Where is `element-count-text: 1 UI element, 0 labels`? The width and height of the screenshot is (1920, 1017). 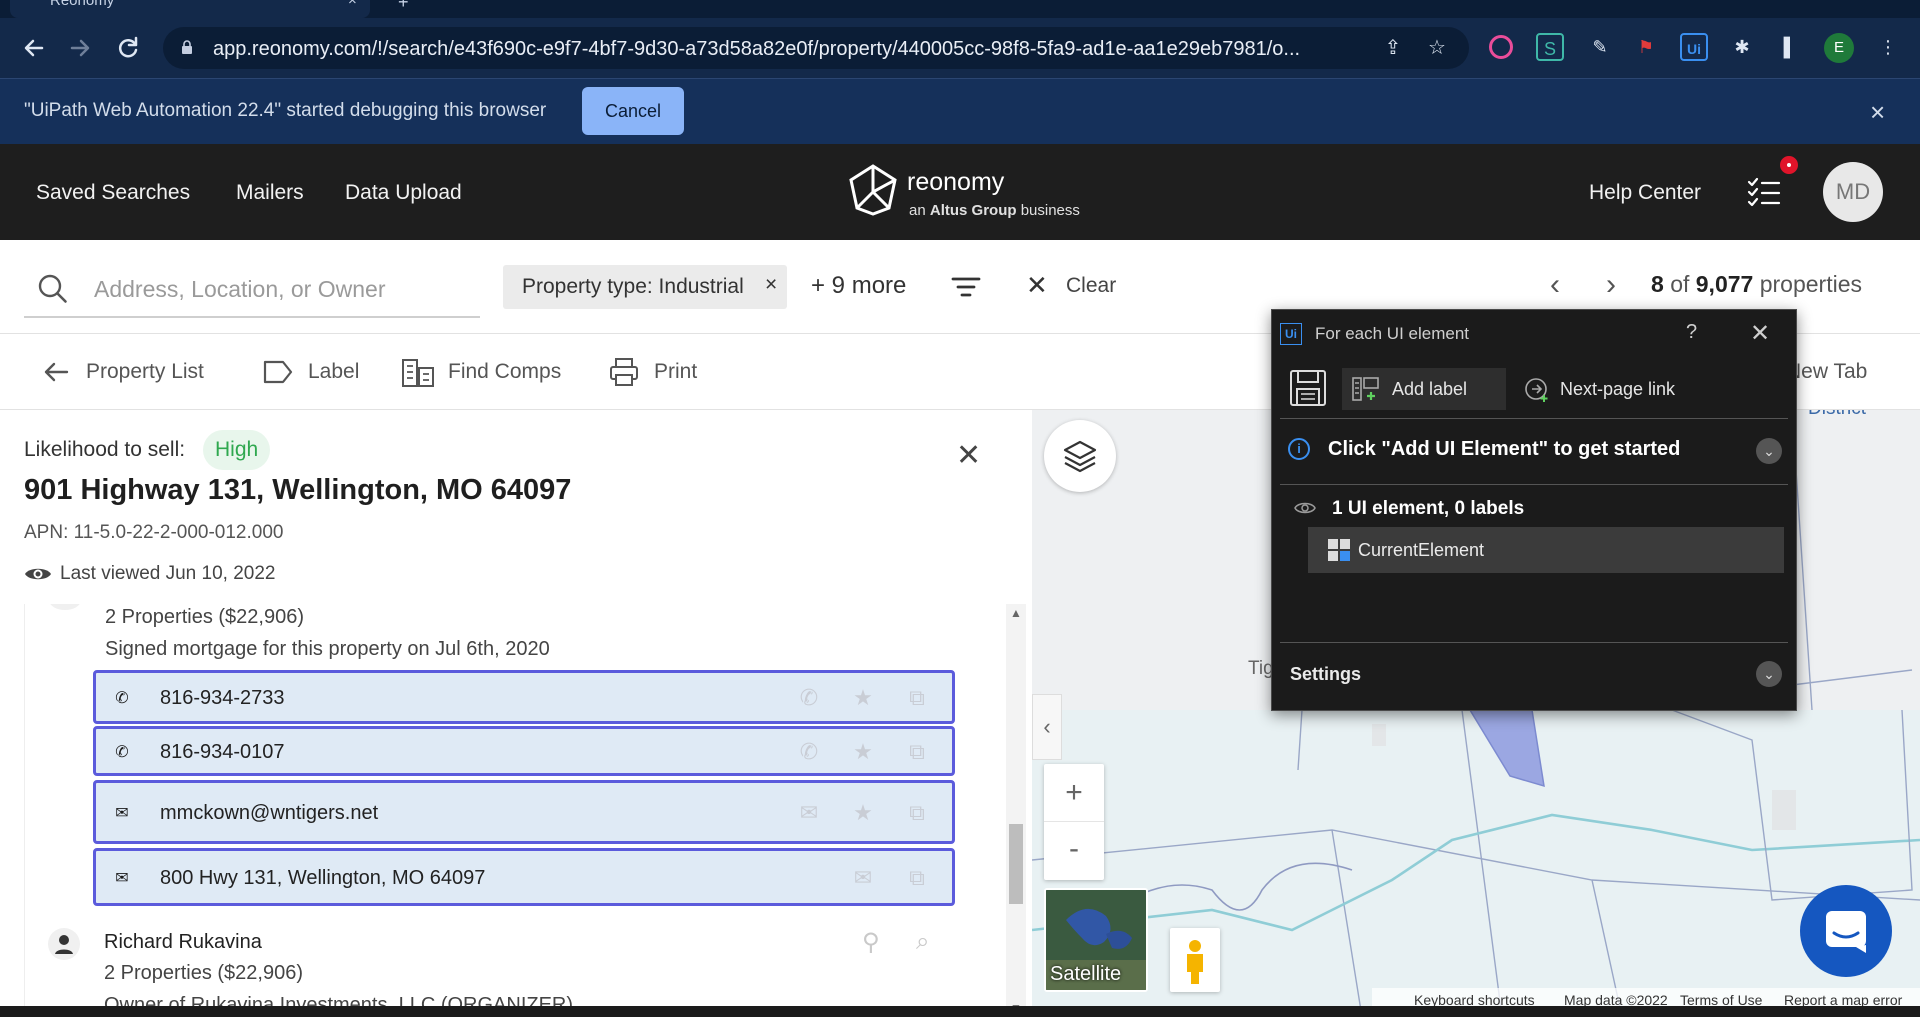 element-count-text: 1 UI element, 0 labels is located at coordinates (1428, 508).